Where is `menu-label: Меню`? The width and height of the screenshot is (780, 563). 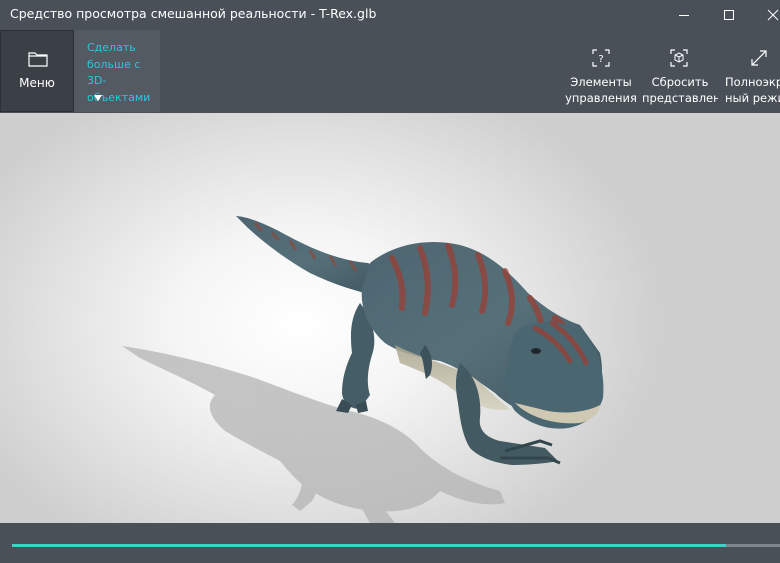
menu-label: Меню is located at coordinates (37, 83).